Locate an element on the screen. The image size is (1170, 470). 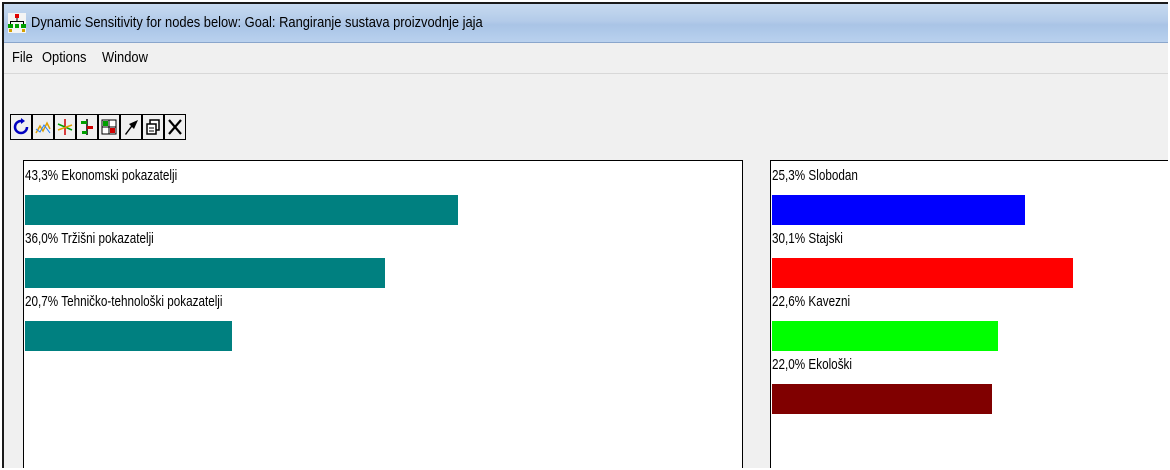
criteria-label-ekonomski: 43,3% Ekonomski pokazatelji is located at coordinates (101, 175).